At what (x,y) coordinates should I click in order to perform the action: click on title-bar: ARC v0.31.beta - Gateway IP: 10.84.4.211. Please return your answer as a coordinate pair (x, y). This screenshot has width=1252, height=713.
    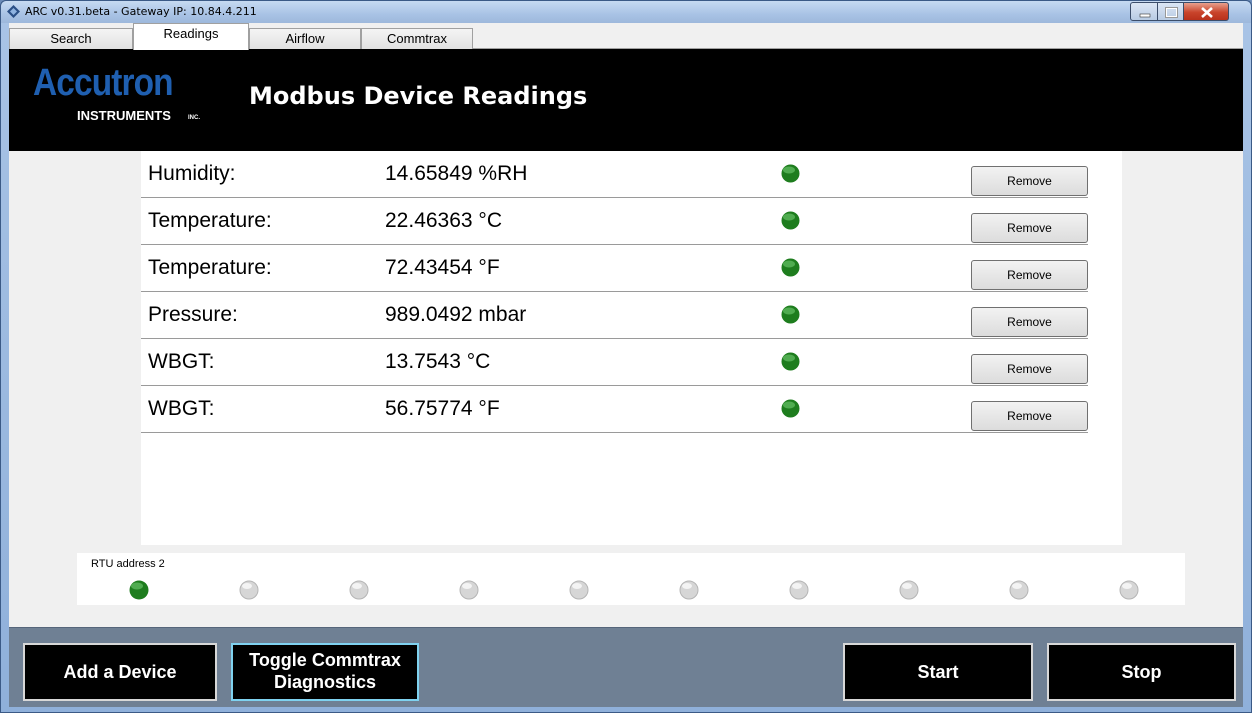
    Looking at the image, I should click on (626, 12).